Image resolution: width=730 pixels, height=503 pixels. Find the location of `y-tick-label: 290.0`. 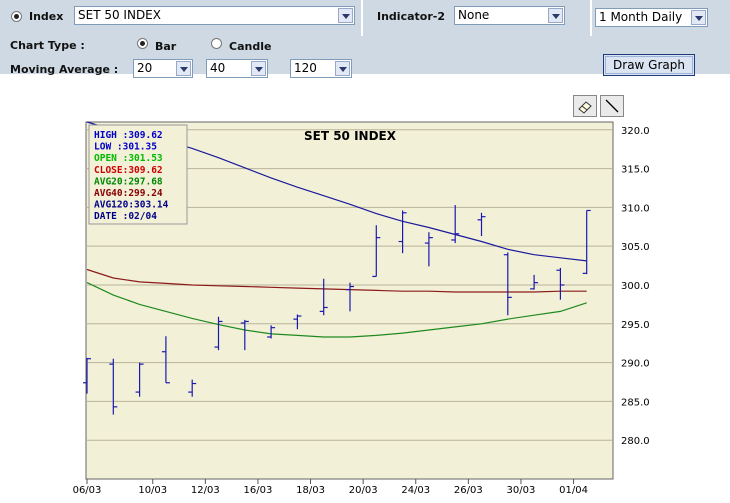

y-tick-label: 290.0 is located at coordinates (635, 364).